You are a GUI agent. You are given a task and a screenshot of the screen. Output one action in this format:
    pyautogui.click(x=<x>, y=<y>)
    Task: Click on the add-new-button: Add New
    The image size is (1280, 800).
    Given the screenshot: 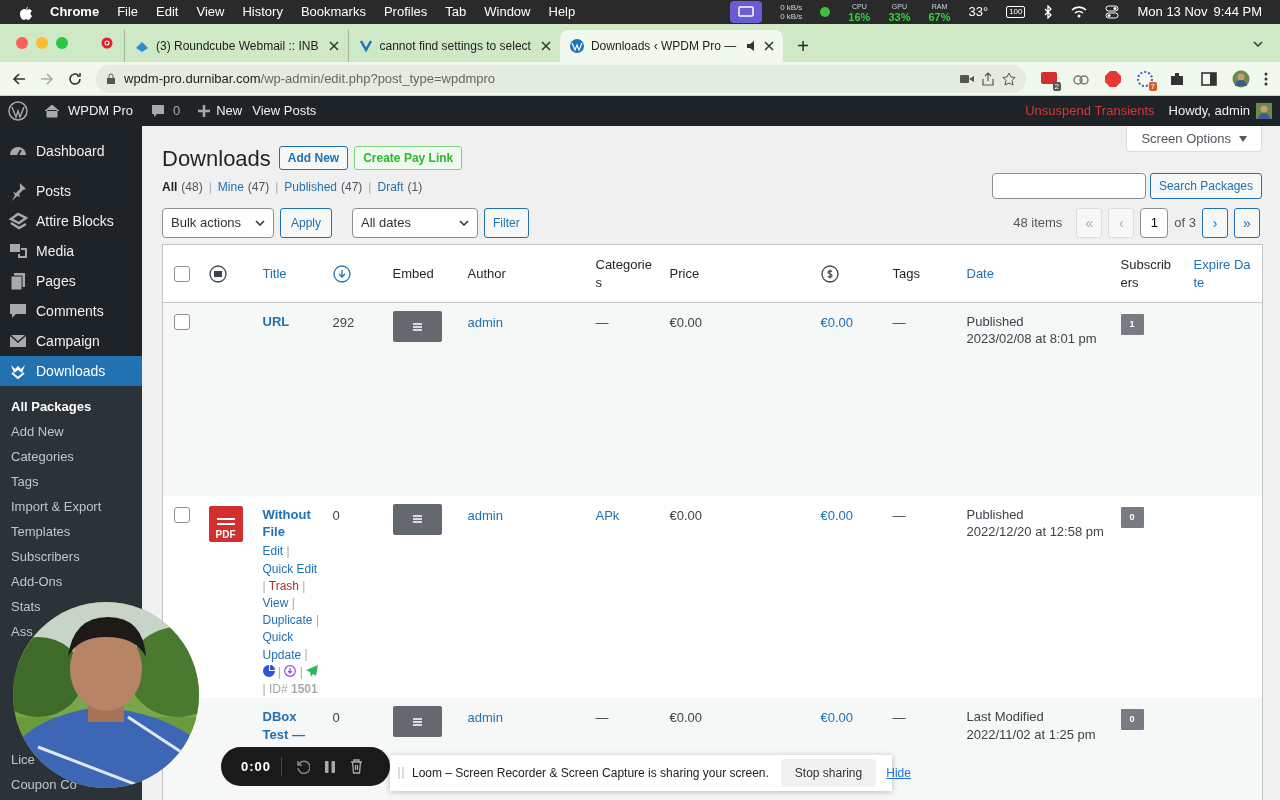 What is the action you would take?
    pyautogui.click(x=313, y=158)
    